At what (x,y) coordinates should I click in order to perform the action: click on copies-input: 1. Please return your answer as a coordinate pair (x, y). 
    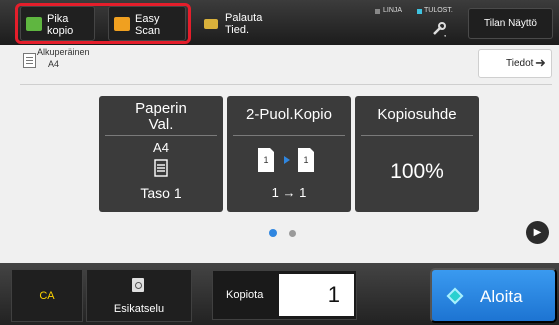
    Looking at the image, I should click on (316, 295).